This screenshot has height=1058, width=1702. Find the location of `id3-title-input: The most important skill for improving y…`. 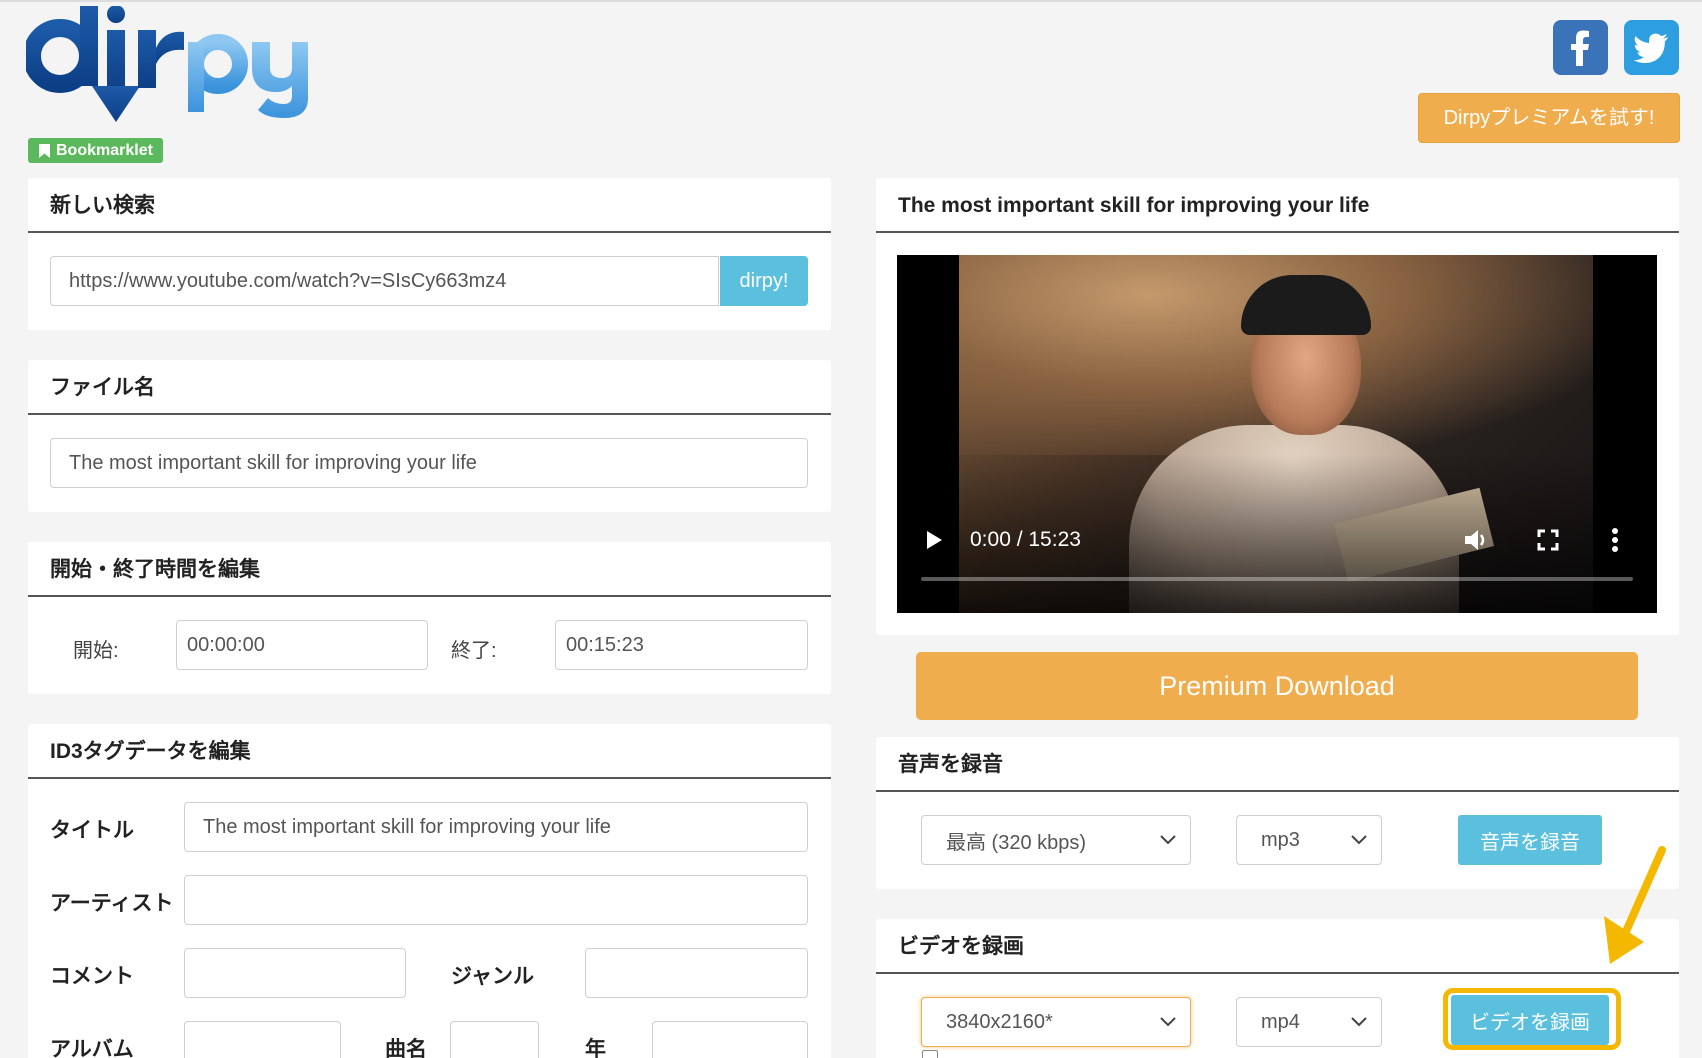

id3-title-input: The most important skill for improving y… is located at coordinates (496, 827).